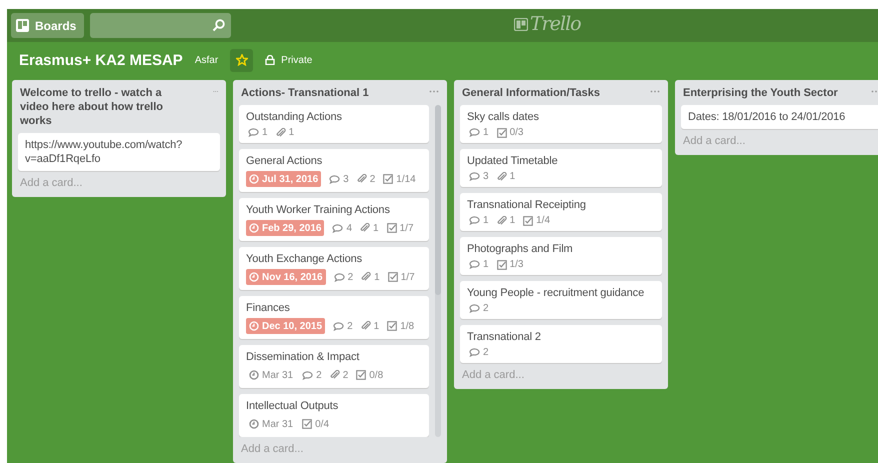 The height and width of the screenshot is (463, 878). What do you see at coordinates (285, 161) in the screenshot?
I see `card-title: General Actions` at bounding box center [285, 161].